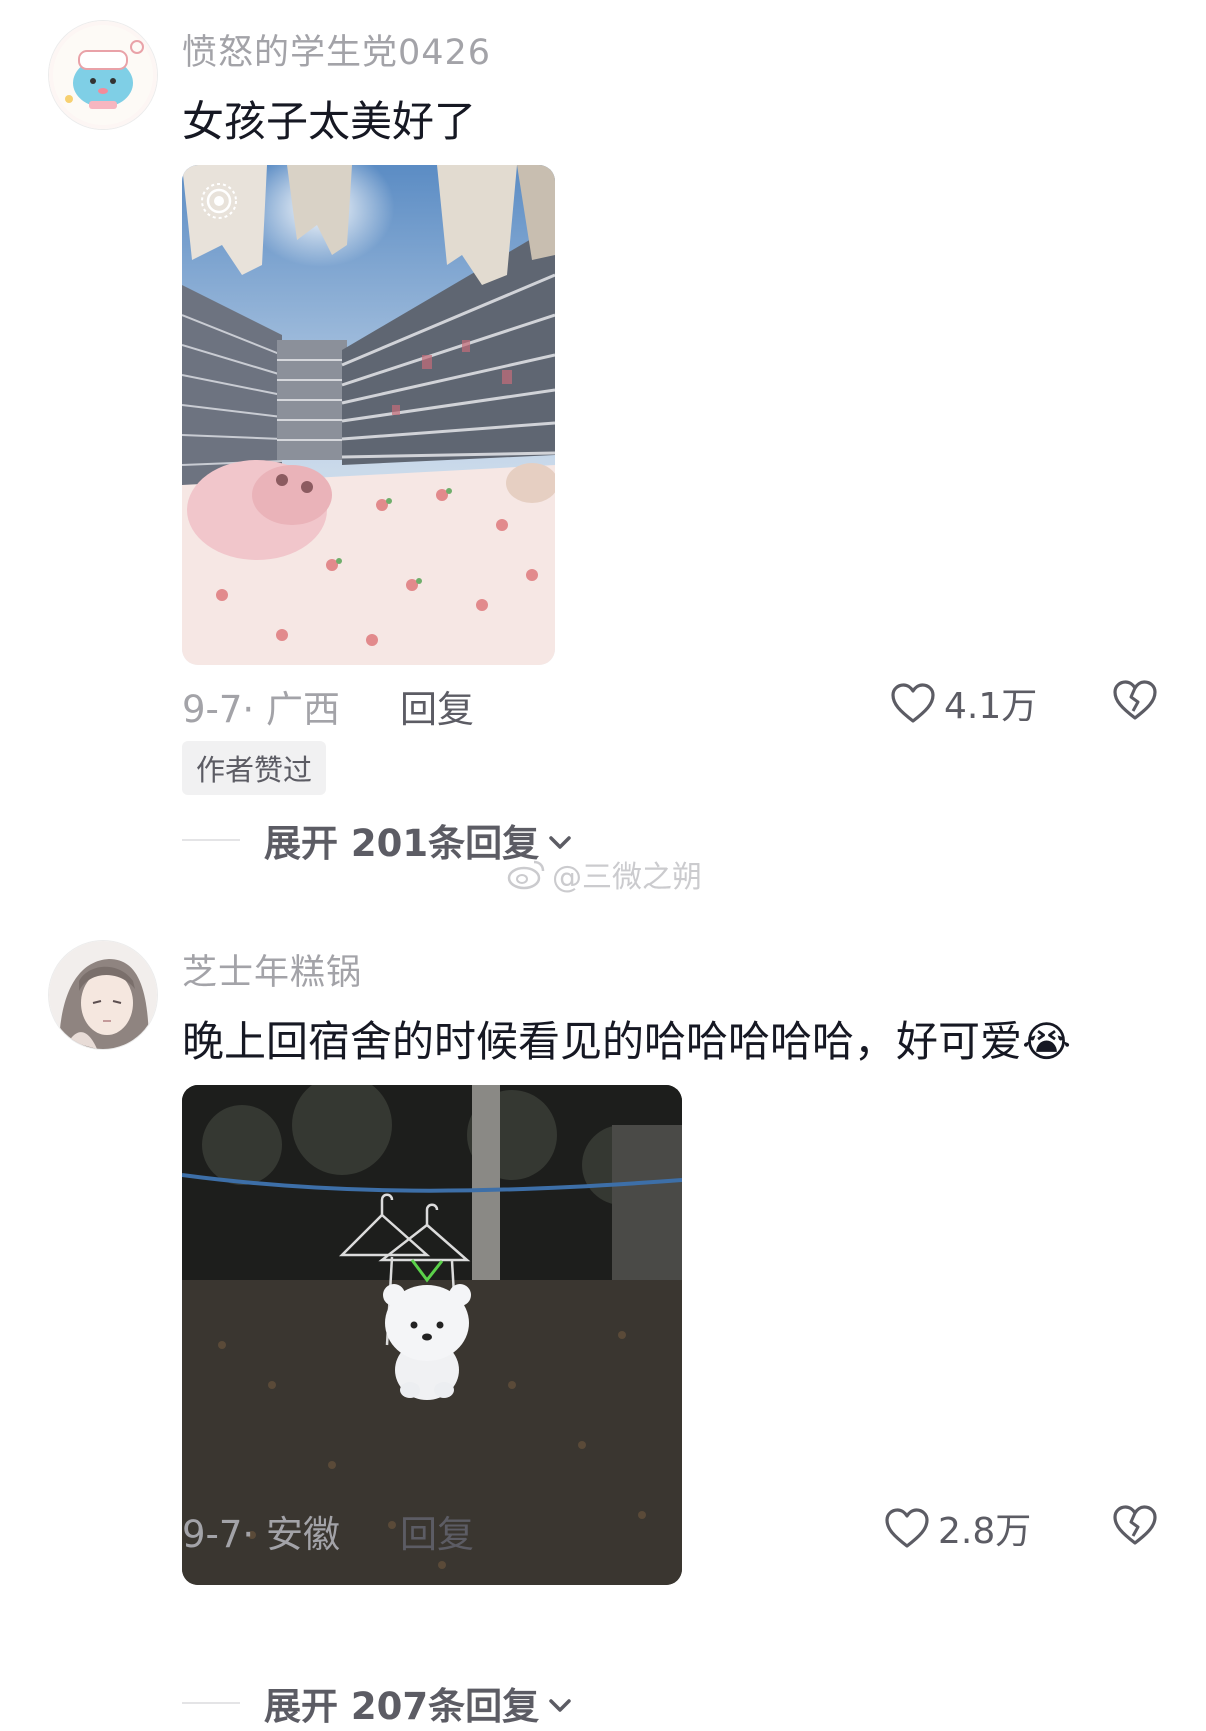 Image resolution: width=1206 pixels, height=1731 pixels. Describe the element at coordinates (254, 768) in the screenshot. I see `author-liked-badge: 作者赞过` at that location.